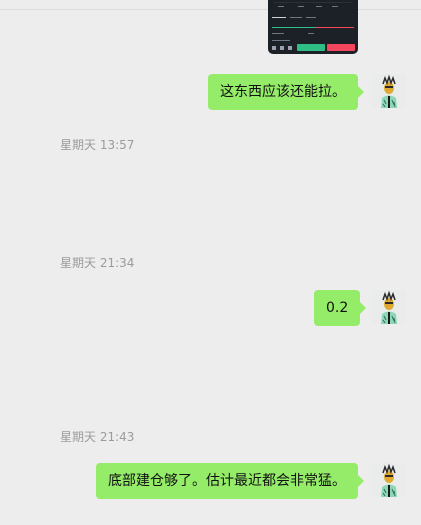 The height and width of the screenshot is (525, 421). What do you see at coordinates (294, 27) in the screenshot?
I see `depth-bar-buy` at bounding box center [294, 27].